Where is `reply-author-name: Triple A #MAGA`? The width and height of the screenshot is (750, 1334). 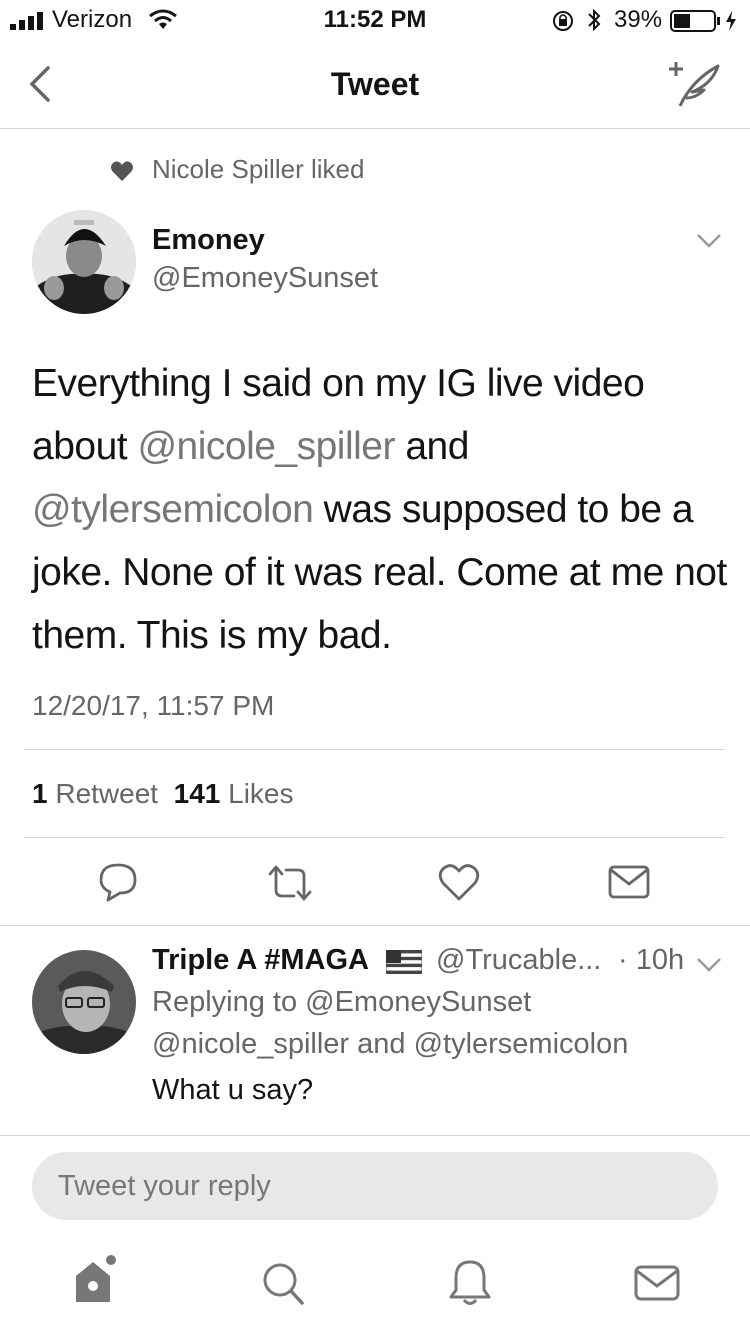 reply-author-name: Triple A #MAGA is located at coordinates (260, 960).